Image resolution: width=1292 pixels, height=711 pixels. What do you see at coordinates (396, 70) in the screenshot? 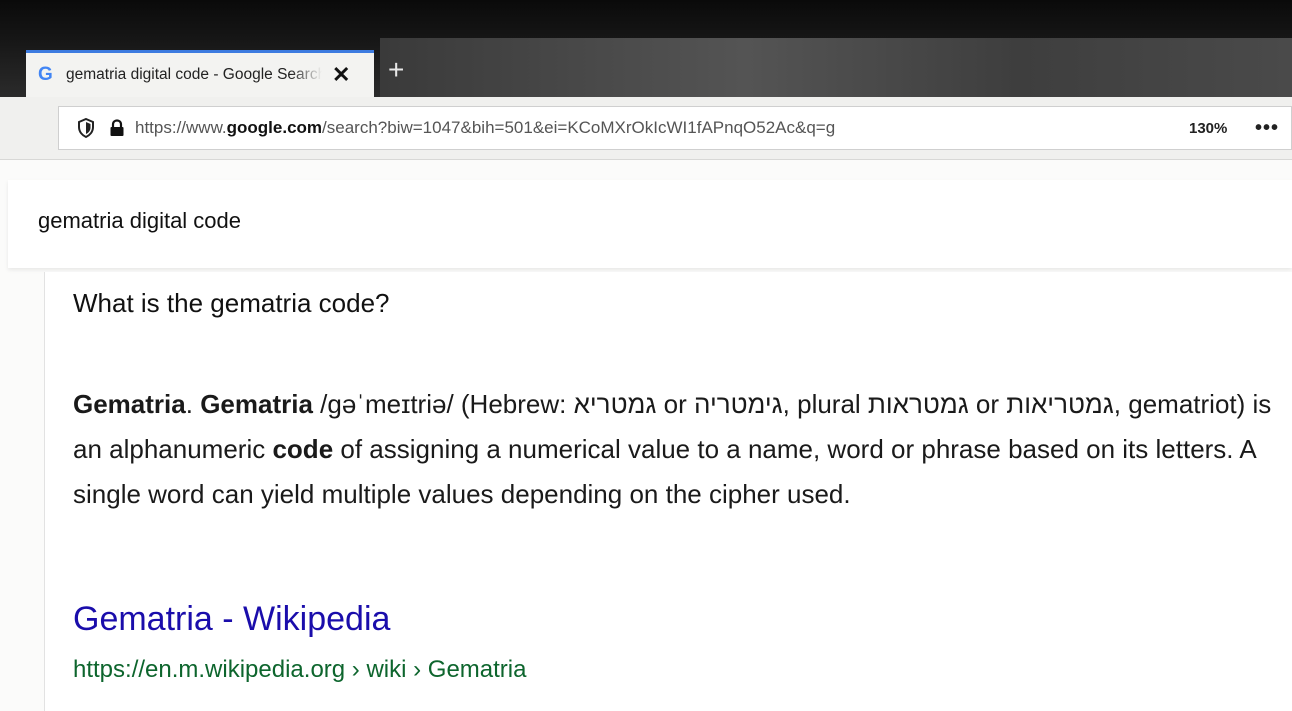
I see `plus-icon: +` at bounding box center [396, 70].